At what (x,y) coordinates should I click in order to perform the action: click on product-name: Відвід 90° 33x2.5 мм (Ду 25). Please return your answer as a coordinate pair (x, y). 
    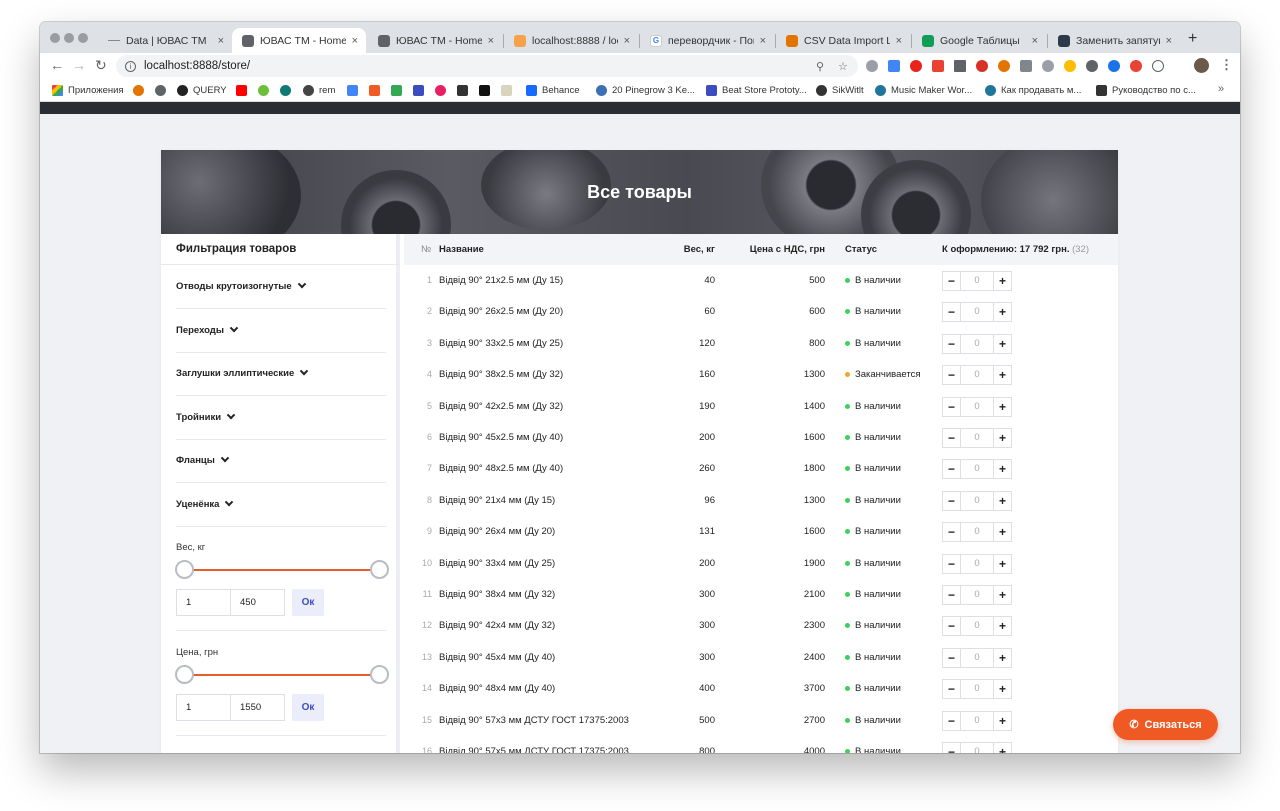
    Looking at the image, I should click on (501, 343).